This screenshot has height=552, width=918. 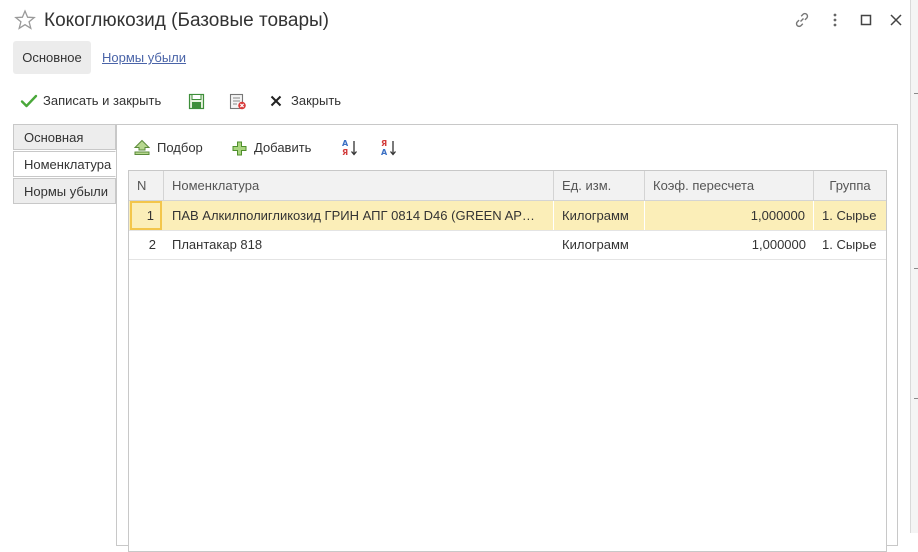 I want to click on pick-button: Подбор, so click(x=170, y=148).